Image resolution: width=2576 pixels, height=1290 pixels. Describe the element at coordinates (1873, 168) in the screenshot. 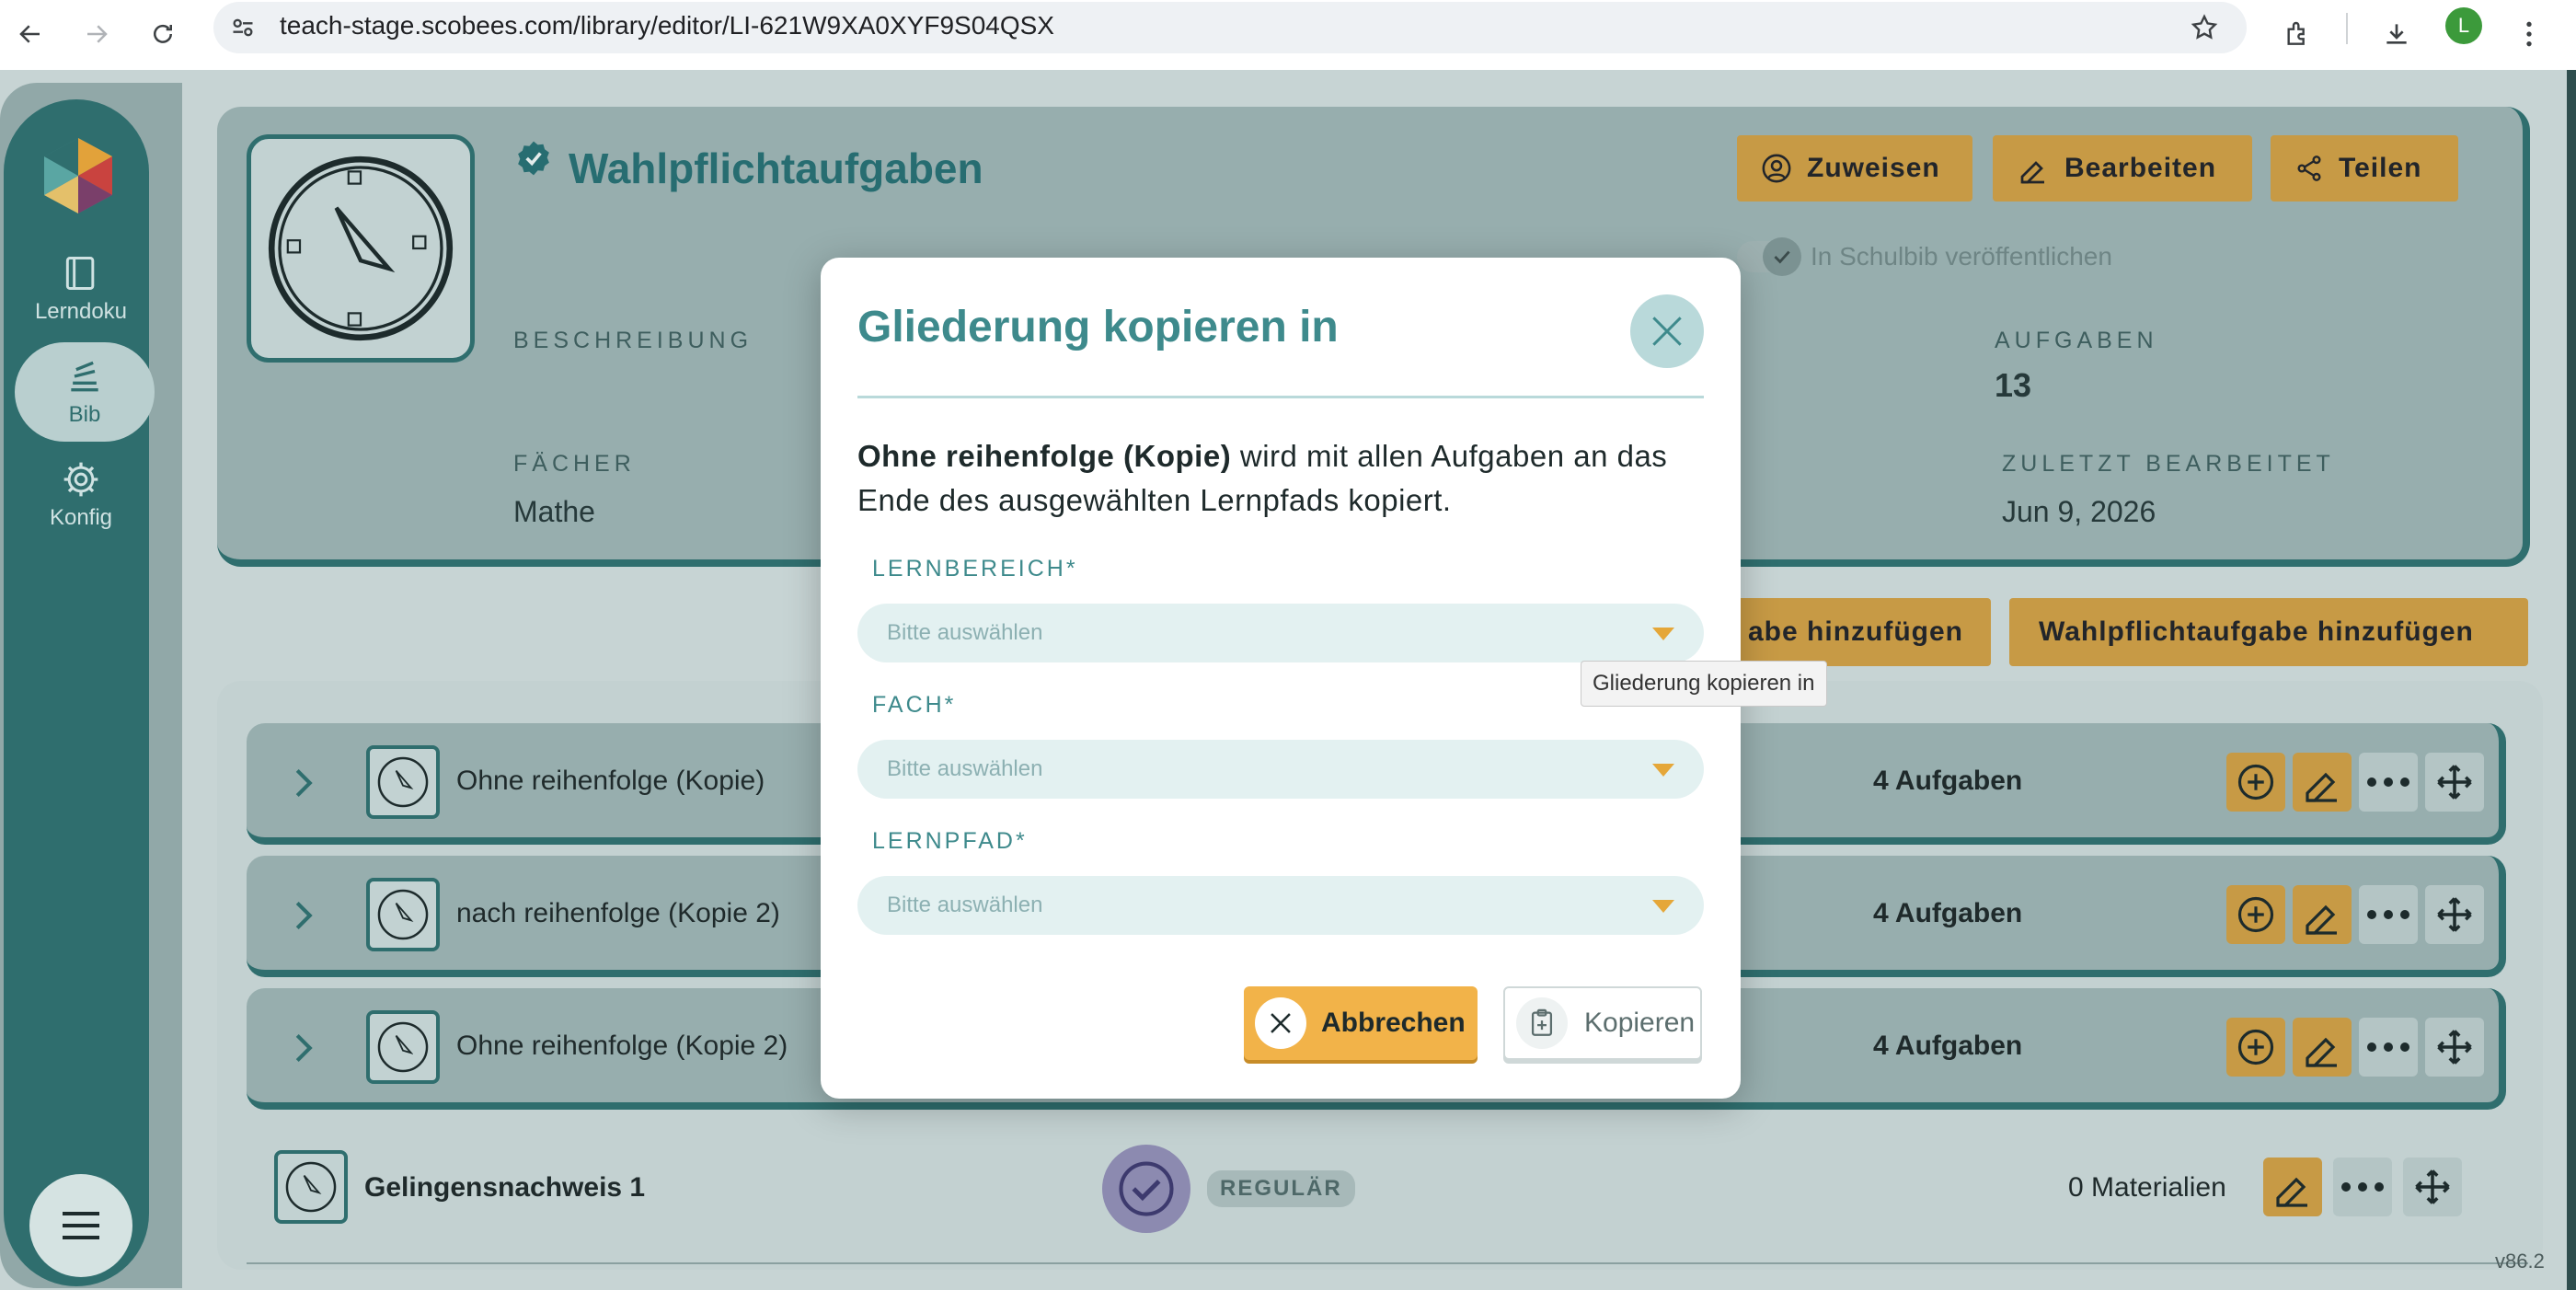

I see `assign-label: Zuweisen` at that location.